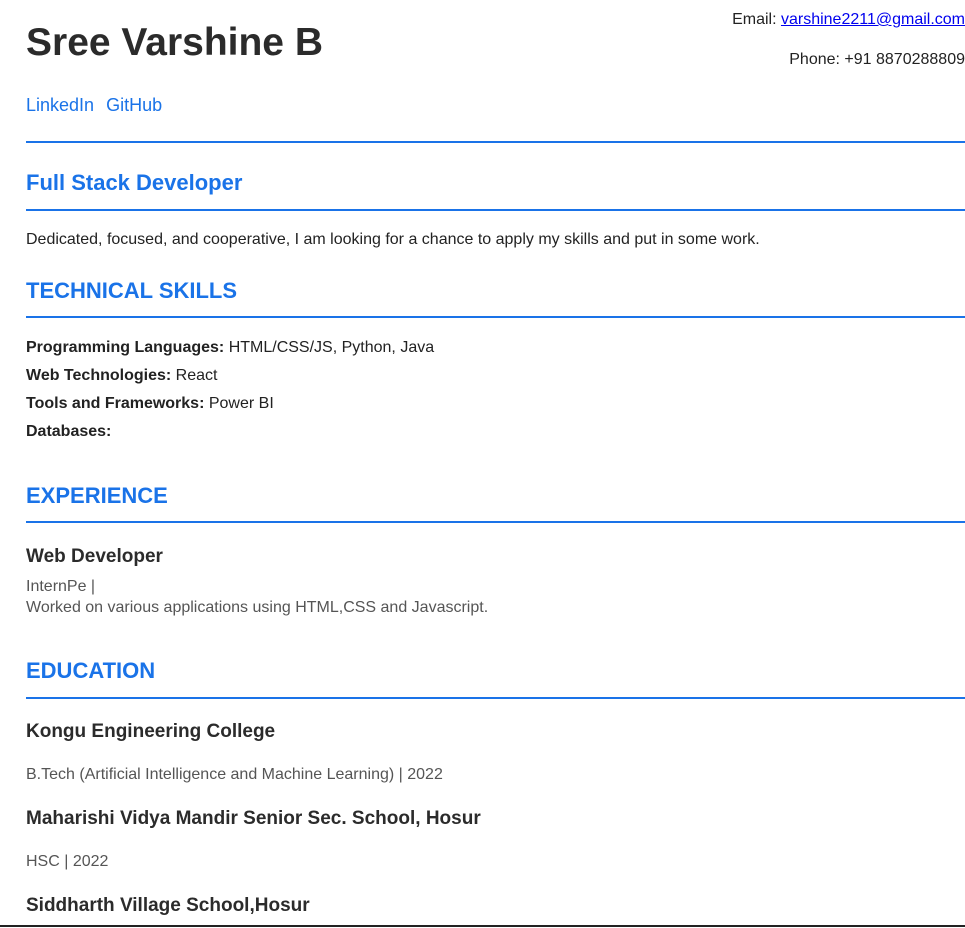 This screenshot has height=928, width=965. What do you see at coordinates (132, 290) in the screenshot?
I see `skills-heading: TECHNICAL SKILLS` at bounding box center [132, 290].